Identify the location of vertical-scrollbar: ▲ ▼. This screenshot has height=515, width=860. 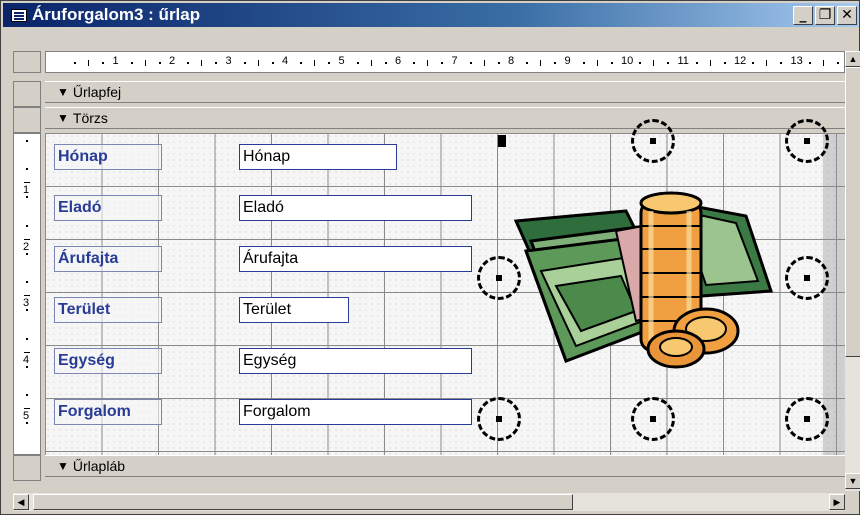
(852, 271).